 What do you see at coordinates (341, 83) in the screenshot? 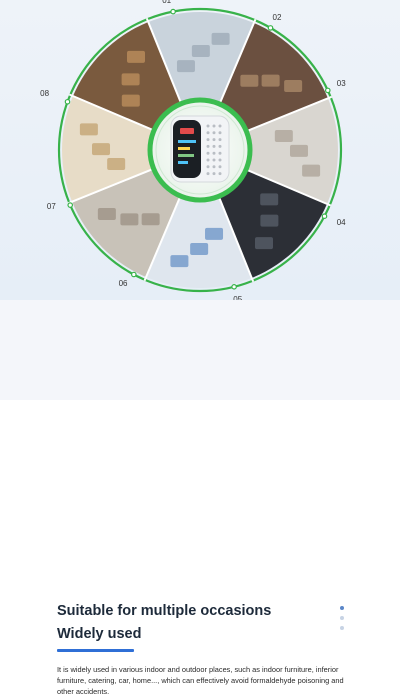
I see `scene-number-label: 03` at bounding box center [341, 83].